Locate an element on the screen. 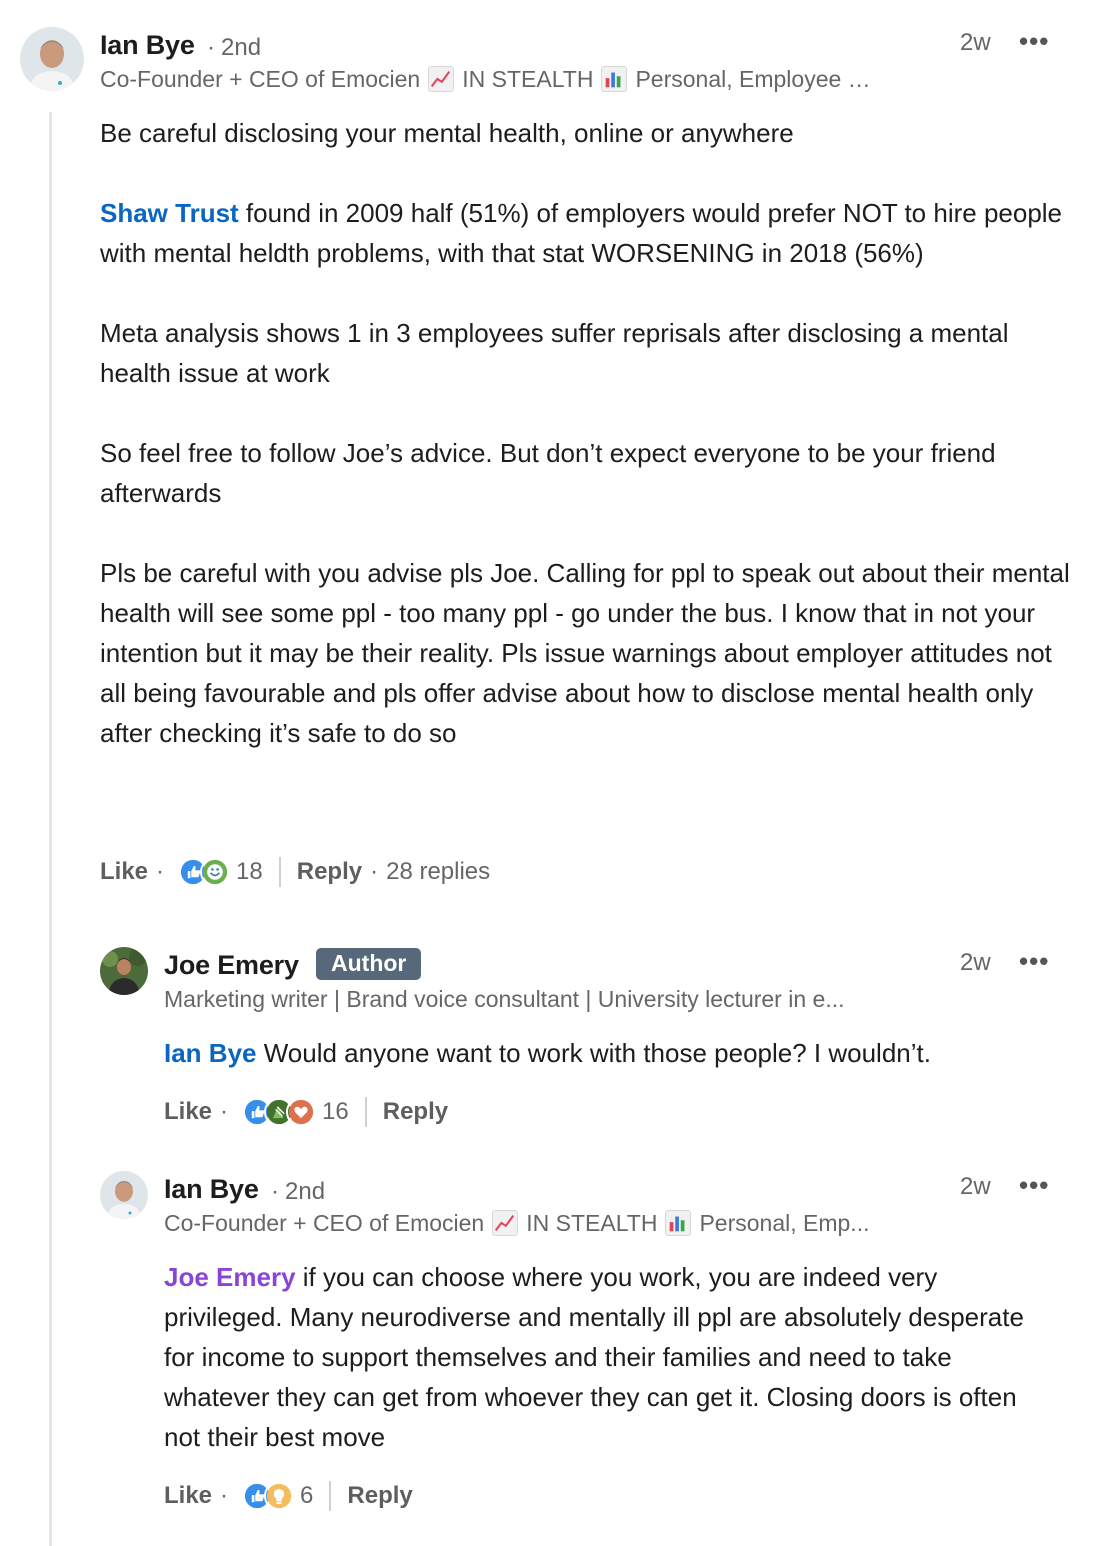 This screenshot has height=1546, width=1096. reaction-count: 16 is located at coordinates (335, 1112).